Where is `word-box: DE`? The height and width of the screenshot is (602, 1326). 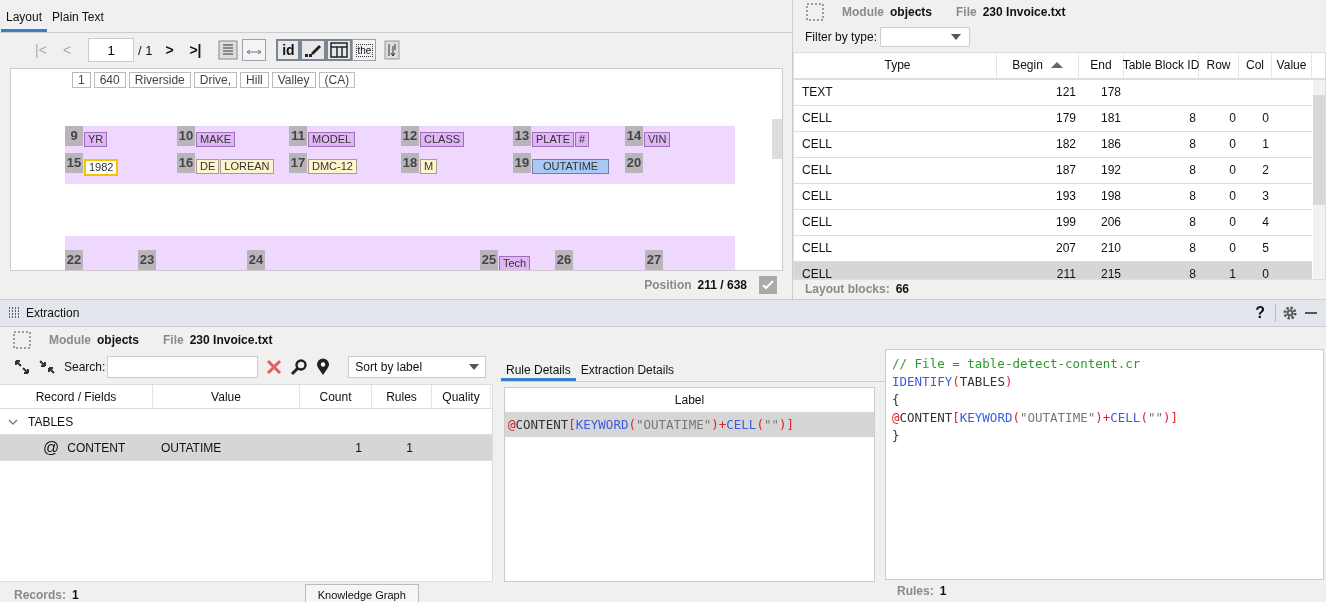 word-box: DE is located at coordinates (208, 166).